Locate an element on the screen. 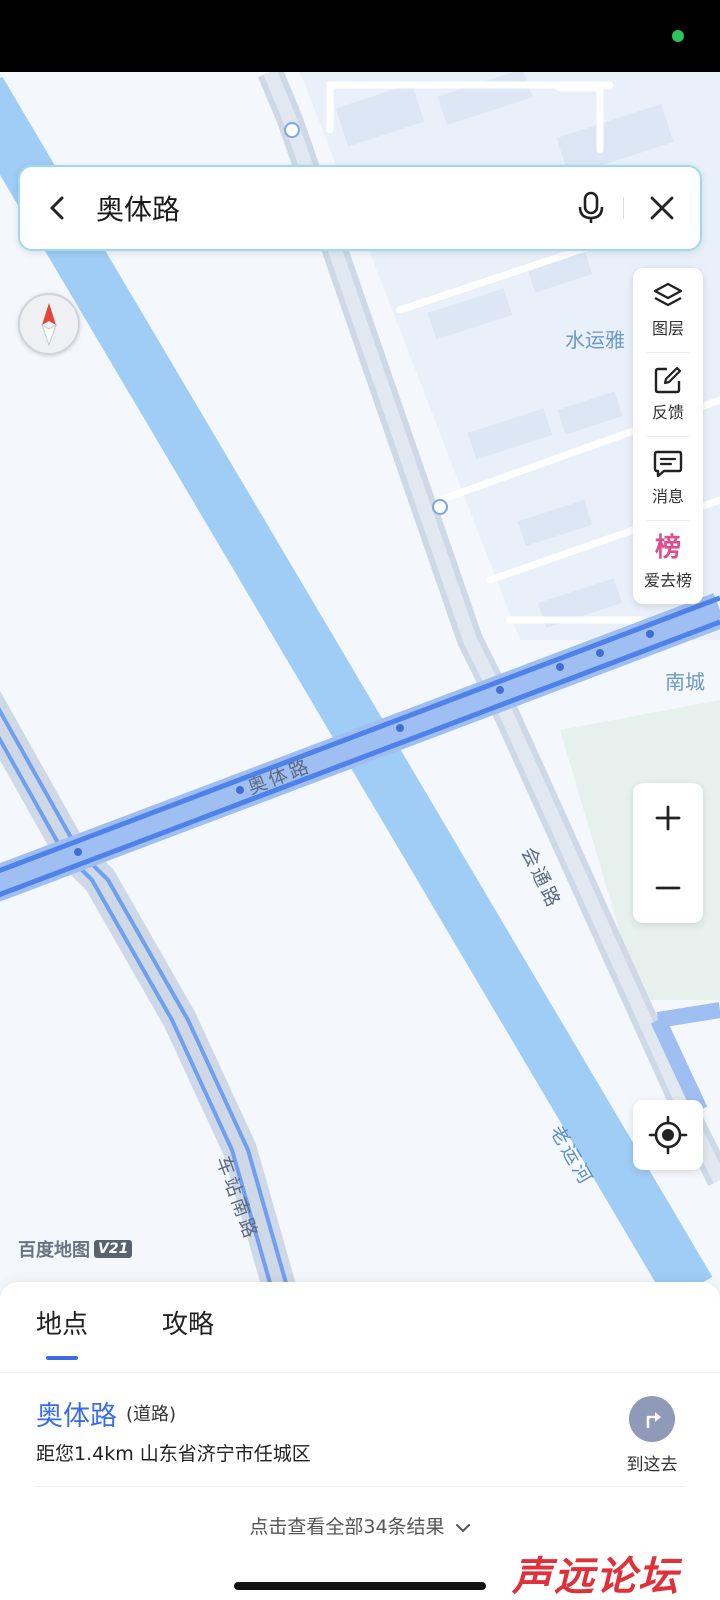 This screenshot has height=1600, width=720. home-indicator is located at coordinates (360, 1586).